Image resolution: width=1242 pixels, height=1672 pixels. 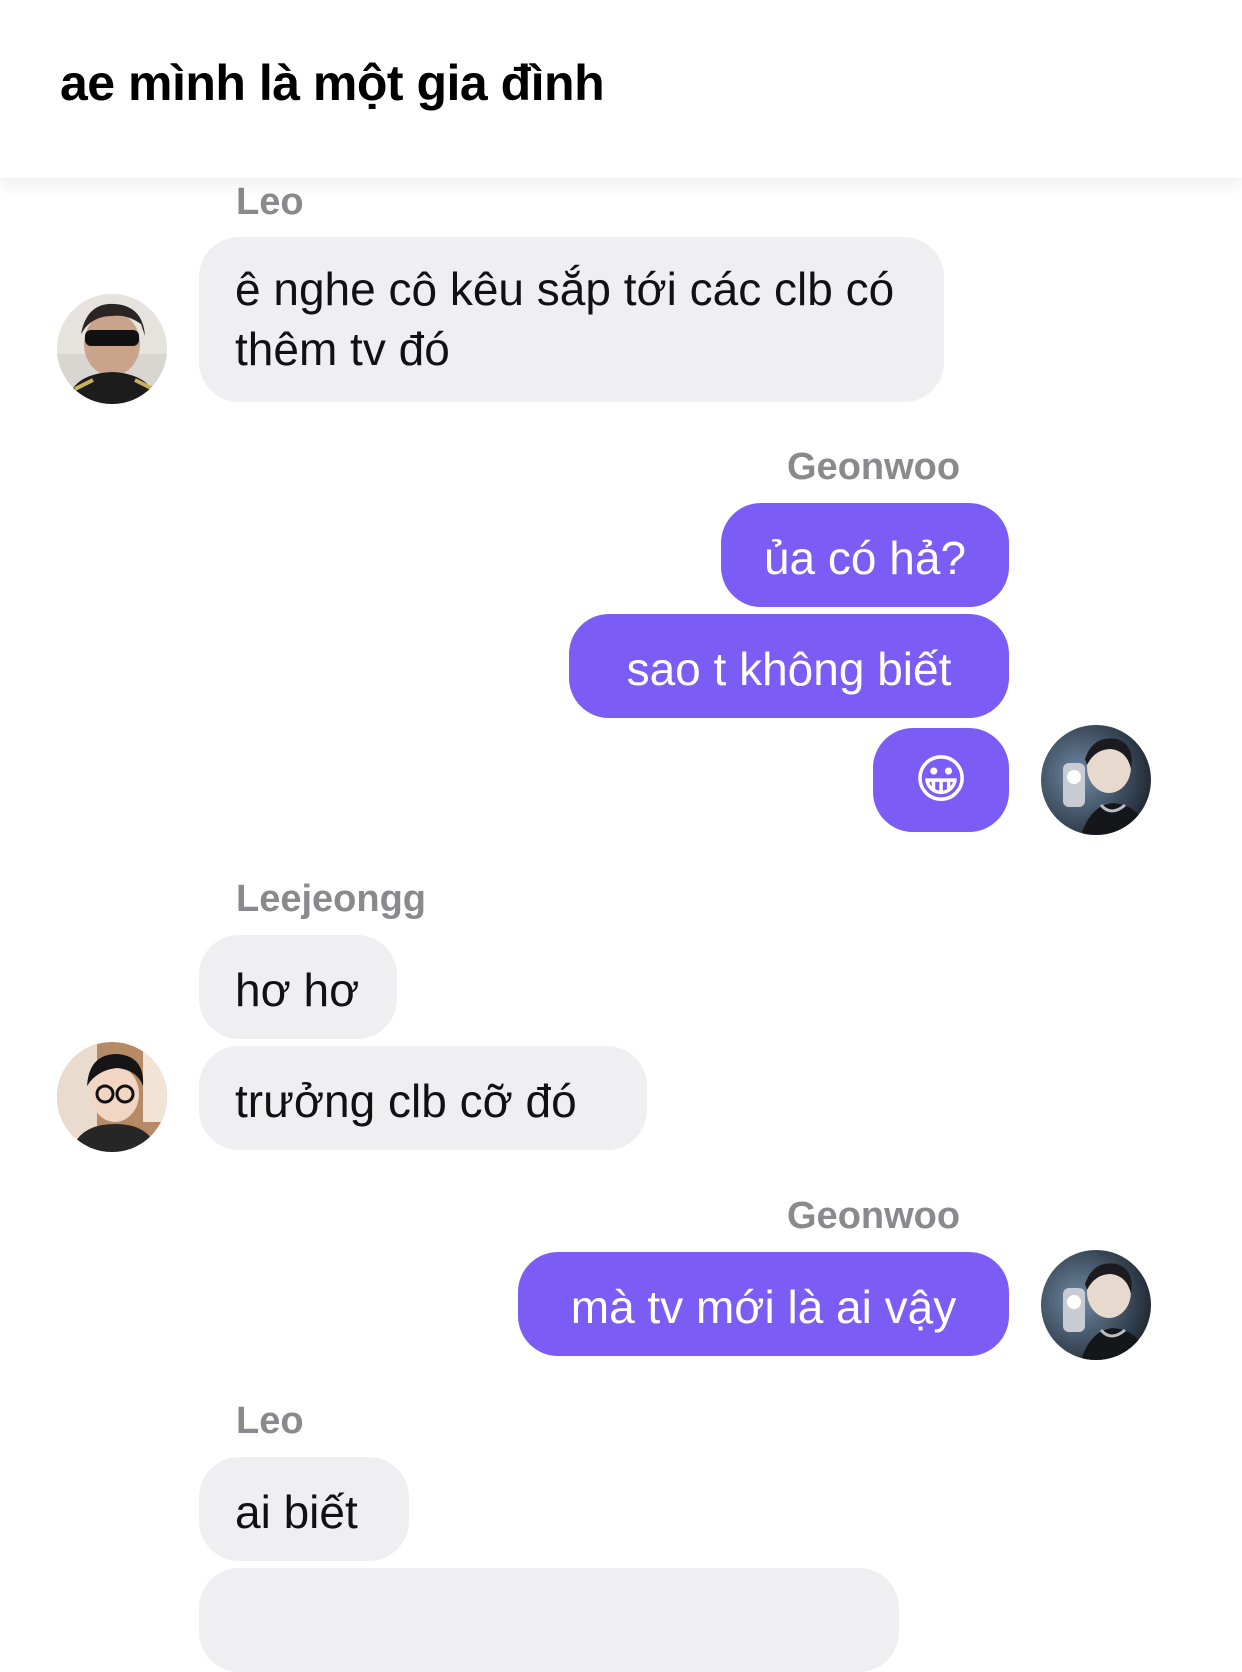 I want to click on message-bubble-outgoing: ủa có hả?, so click(x=865, y=555).